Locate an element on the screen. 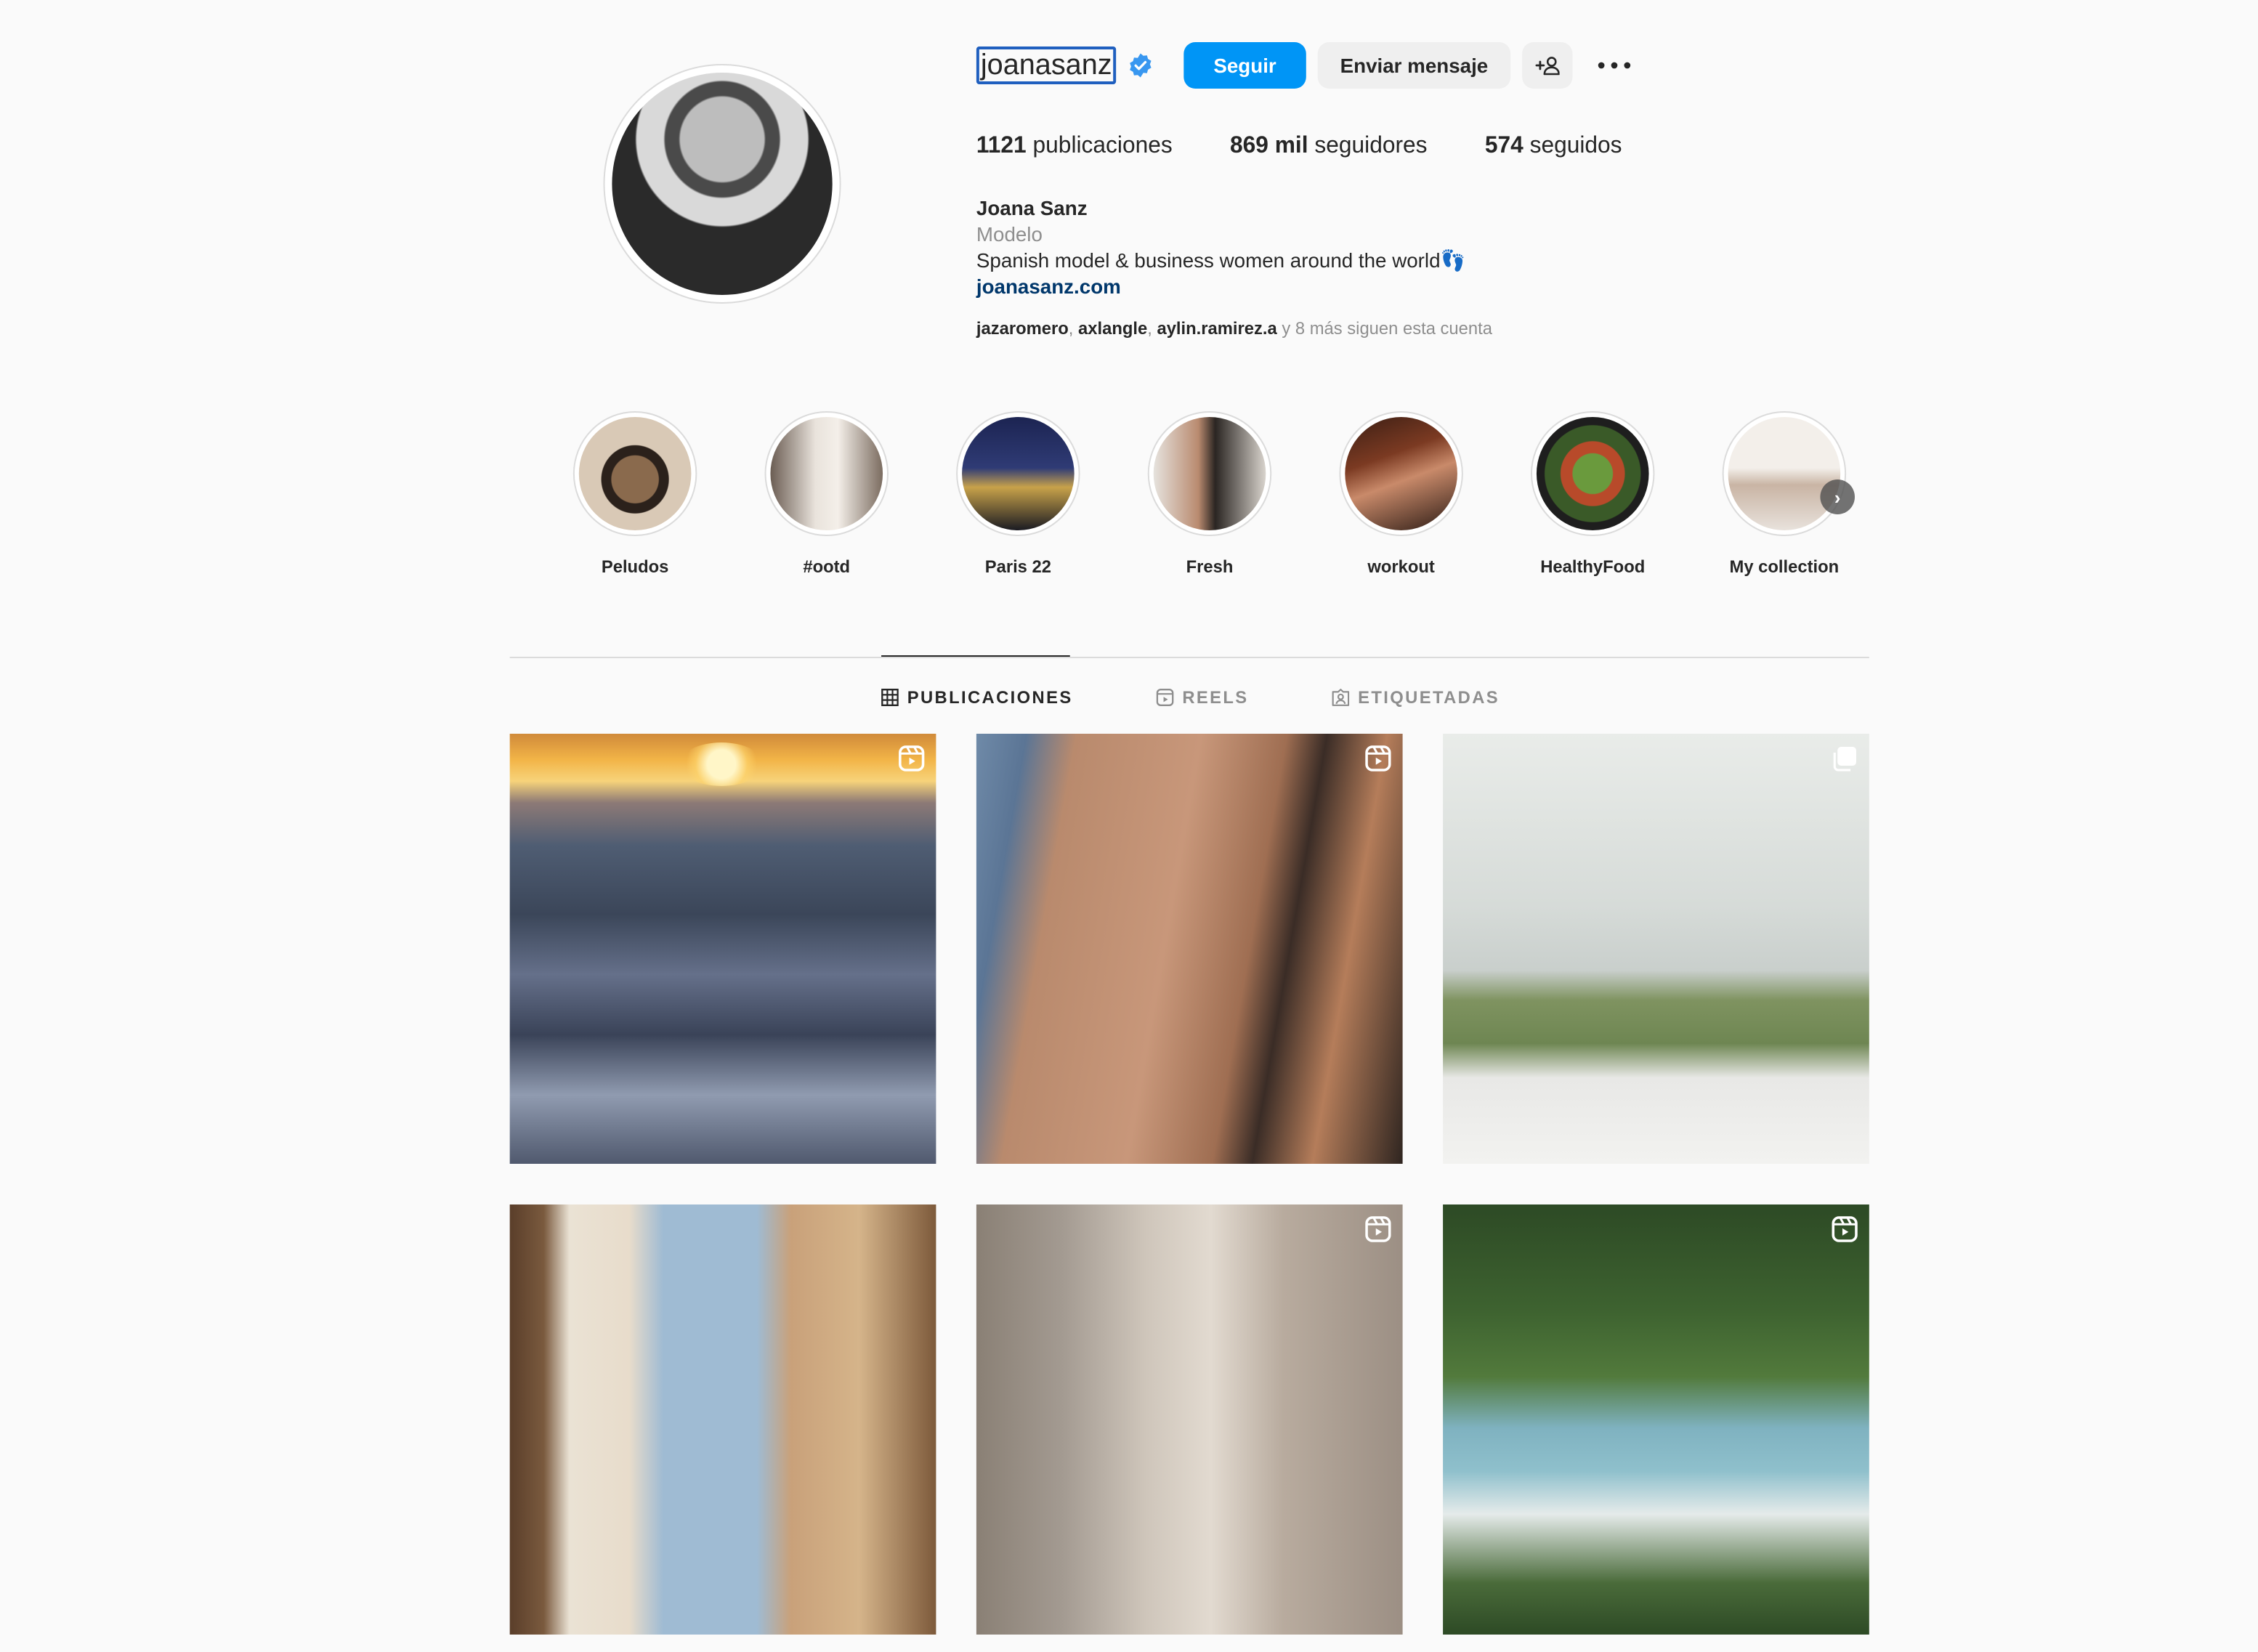 The width and height of the screenshot is (2258, 1652). highlight-healthyfood: HealthyFood is located at coordinates (1592, 494).